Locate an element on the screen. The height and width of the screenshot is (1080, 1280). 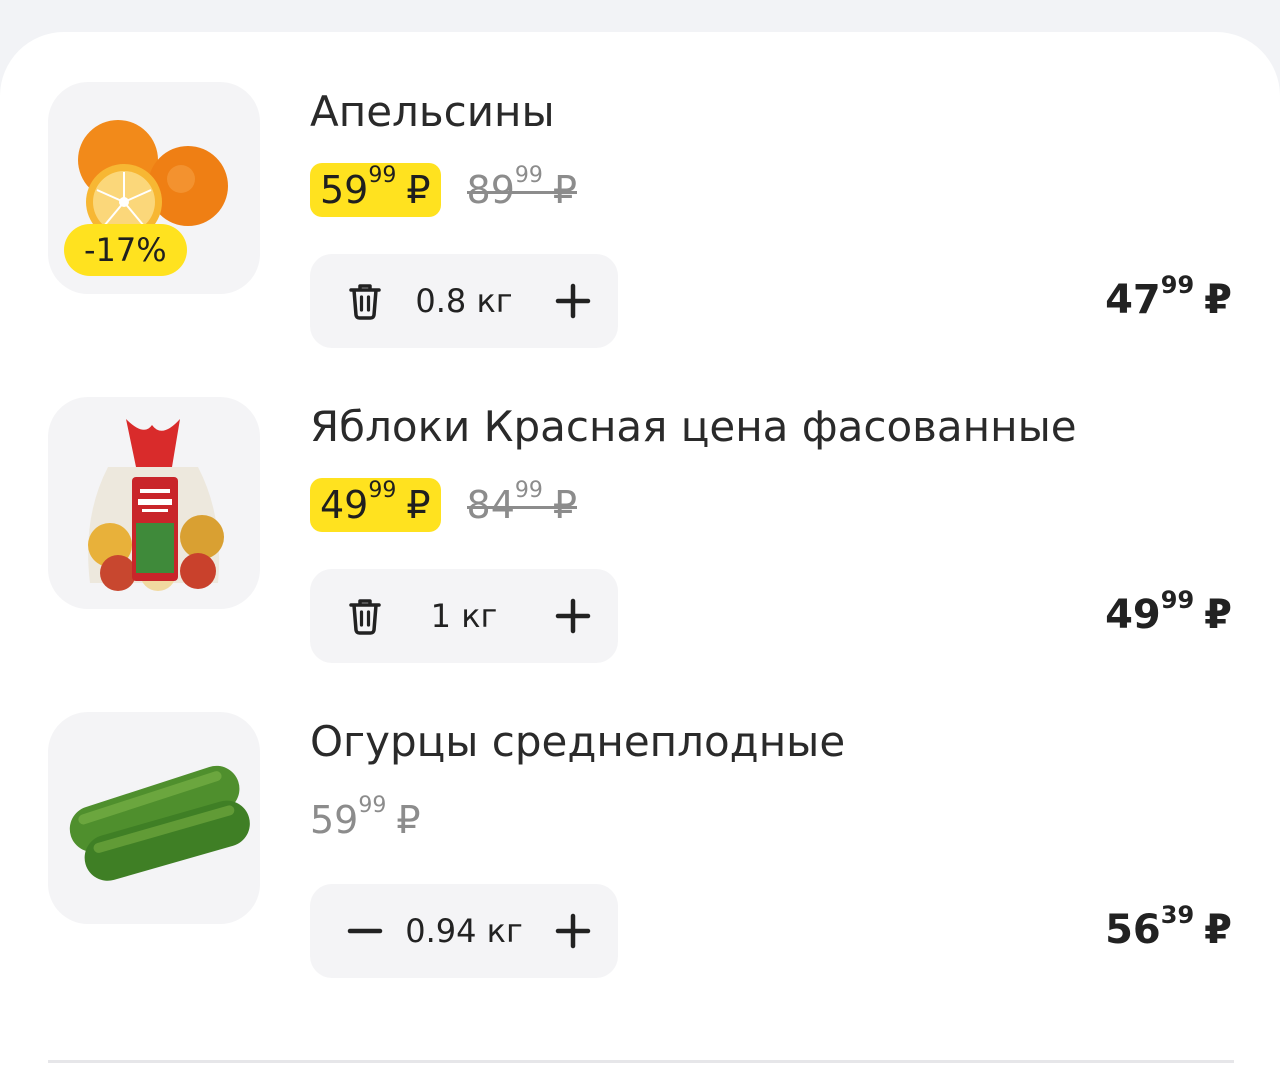
price-current: 4999 ₽ is located at coordinates (375, 505).